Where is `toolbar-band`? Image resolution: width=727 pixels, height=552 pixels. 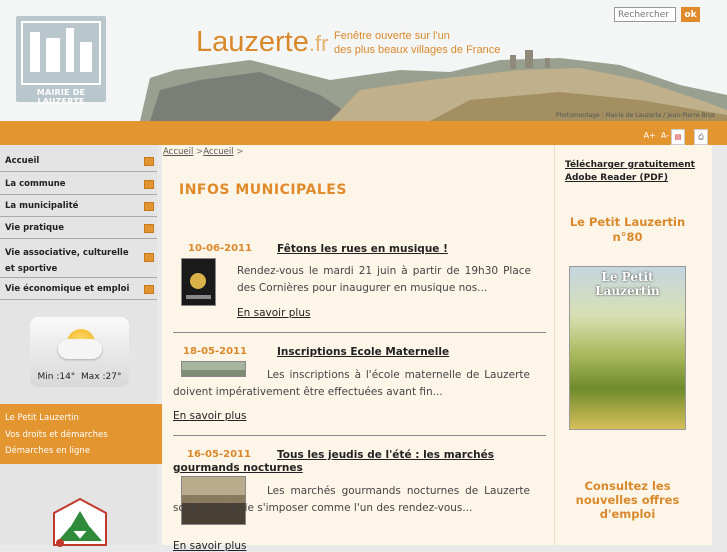
toolbar-band is located at coordinates (363, 133).